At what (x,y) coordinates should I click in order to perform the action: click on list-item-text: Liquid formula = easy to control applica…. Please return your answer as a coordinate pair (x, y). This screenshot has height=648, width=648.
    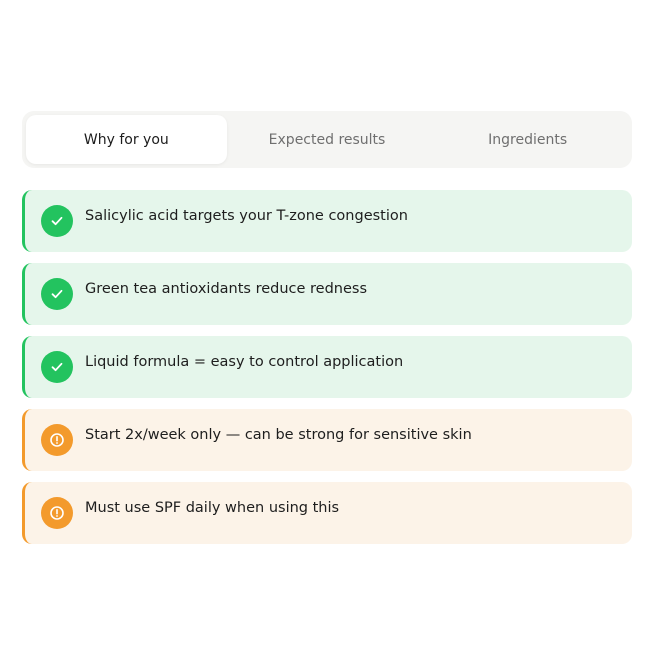
    Looking at the image, I should click on (244, 362).